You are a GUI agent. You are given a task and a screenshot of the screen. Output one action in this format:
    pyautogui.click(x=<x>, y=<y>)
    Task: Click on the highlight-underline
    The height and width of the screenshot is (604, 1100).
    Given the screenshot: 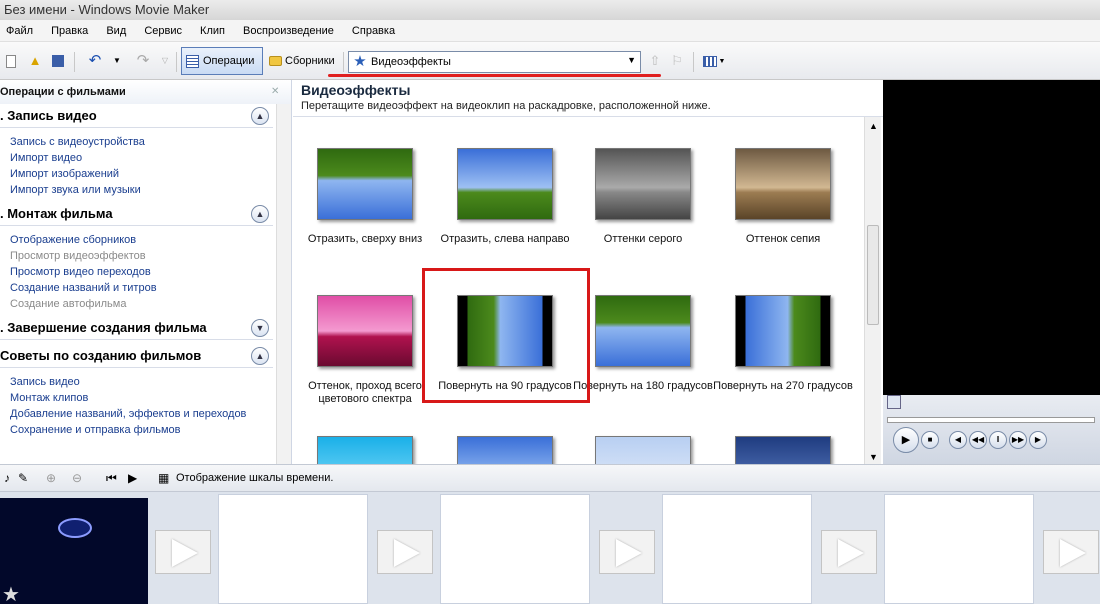 What is the action you would take?
    pyautogui.click(x=494, y=75)
    